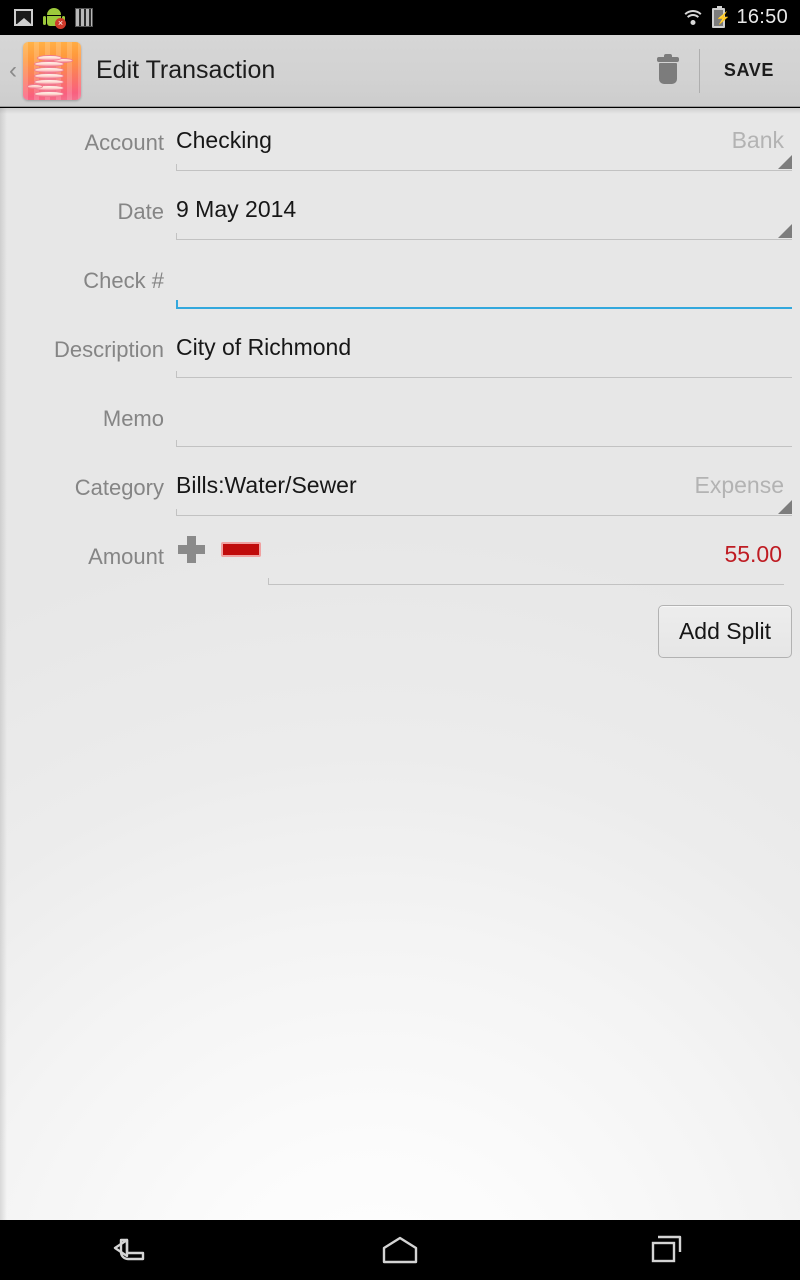 This screenshot has height=1280, width=800. What do you see at coordinates (526, 581) in the screenshot?
I see `amount-underline` at bounding box center [526, 581].